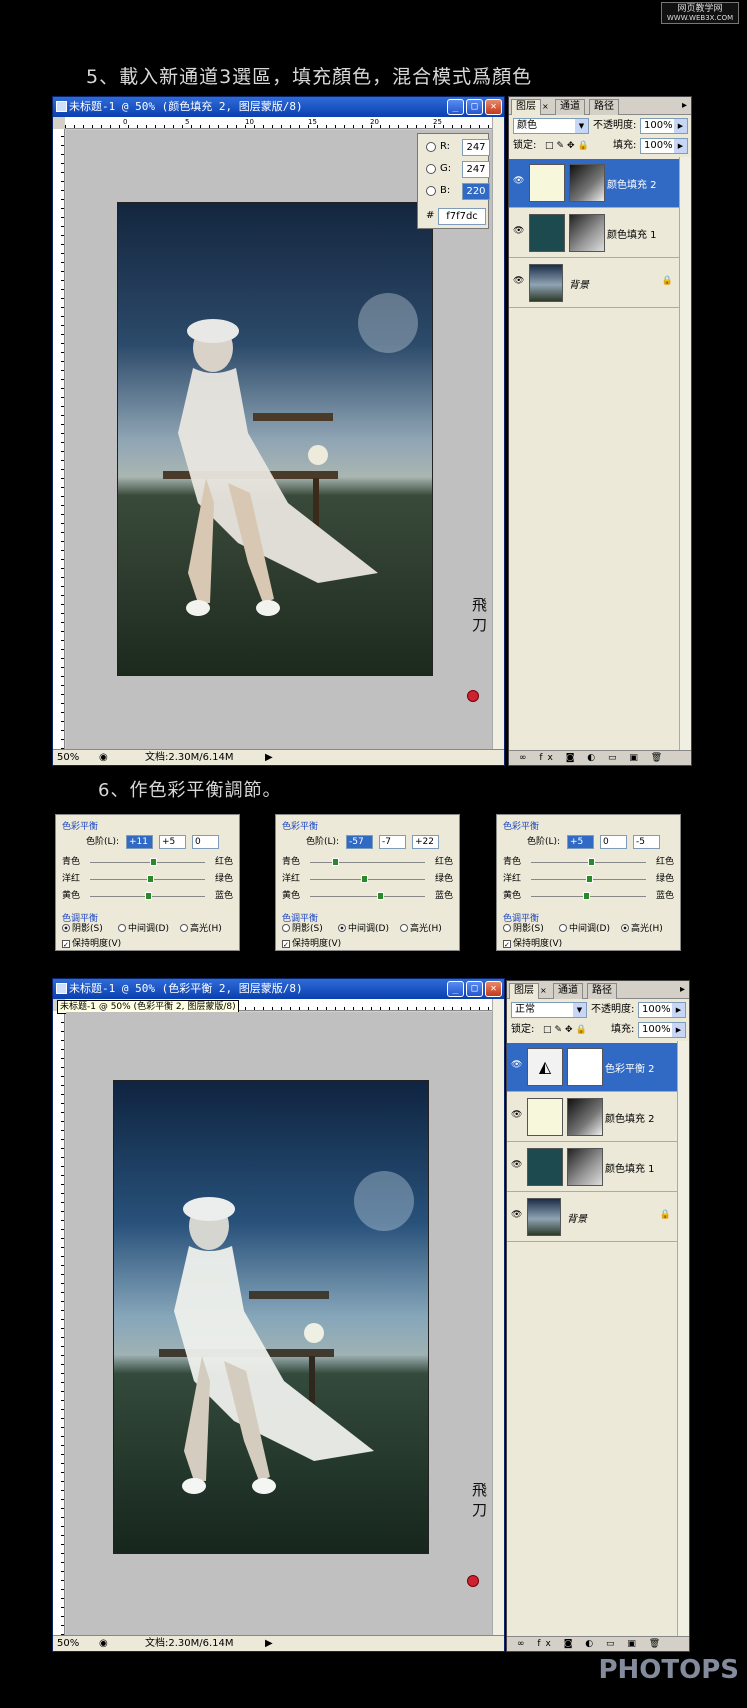  What do you see at coordinates (592, 1067) in the screenshot?
I see `layer-row: 👁 ◭ 色彩平衡 2` at bounding box center [592, 1067].